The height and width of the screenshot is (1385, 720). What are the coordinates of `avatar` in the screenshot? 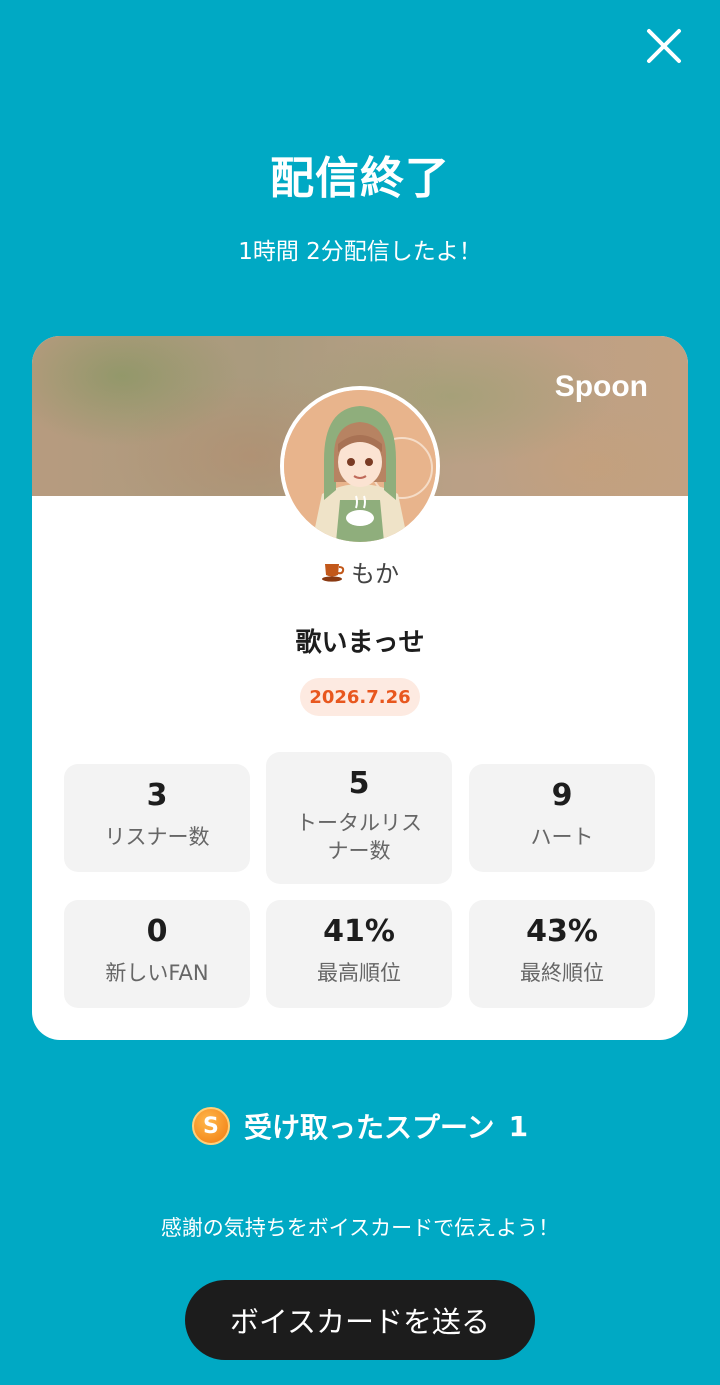 It's located at (360, 466).